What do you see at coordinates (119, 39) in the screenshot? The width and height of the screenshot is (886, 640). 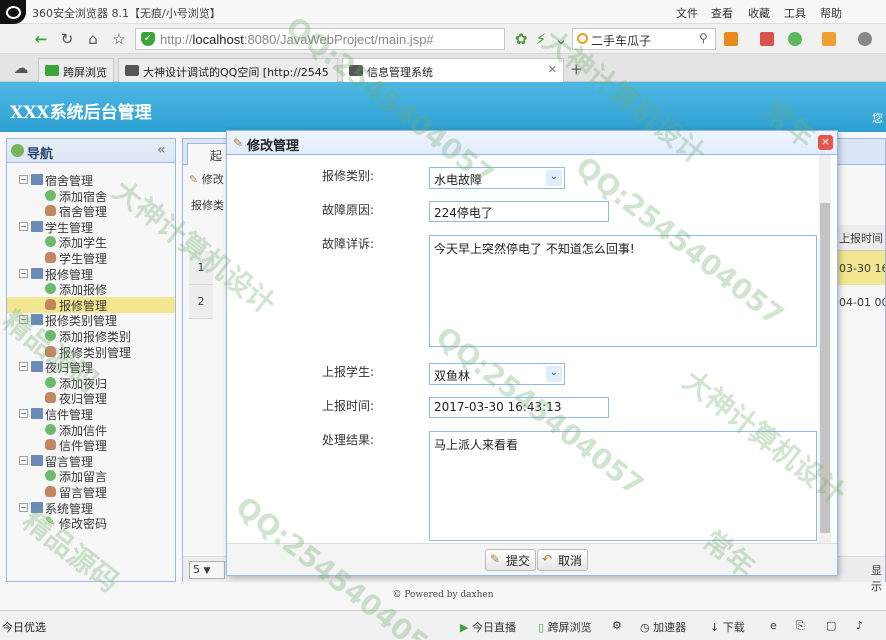 I see `star-icon: ☆` at bounding box center [119, 39].